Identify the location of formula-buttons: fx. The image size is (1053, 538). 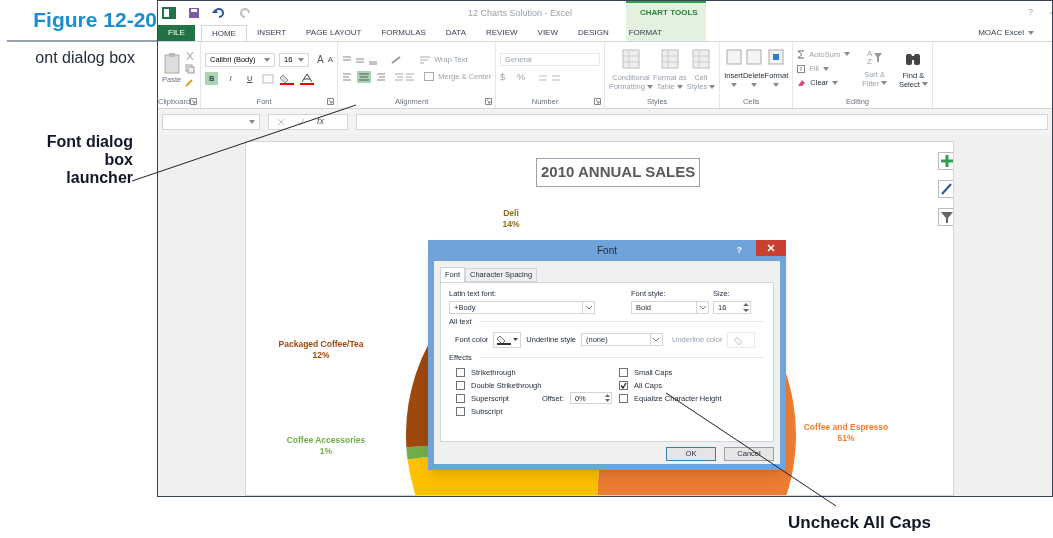
(308, 122).